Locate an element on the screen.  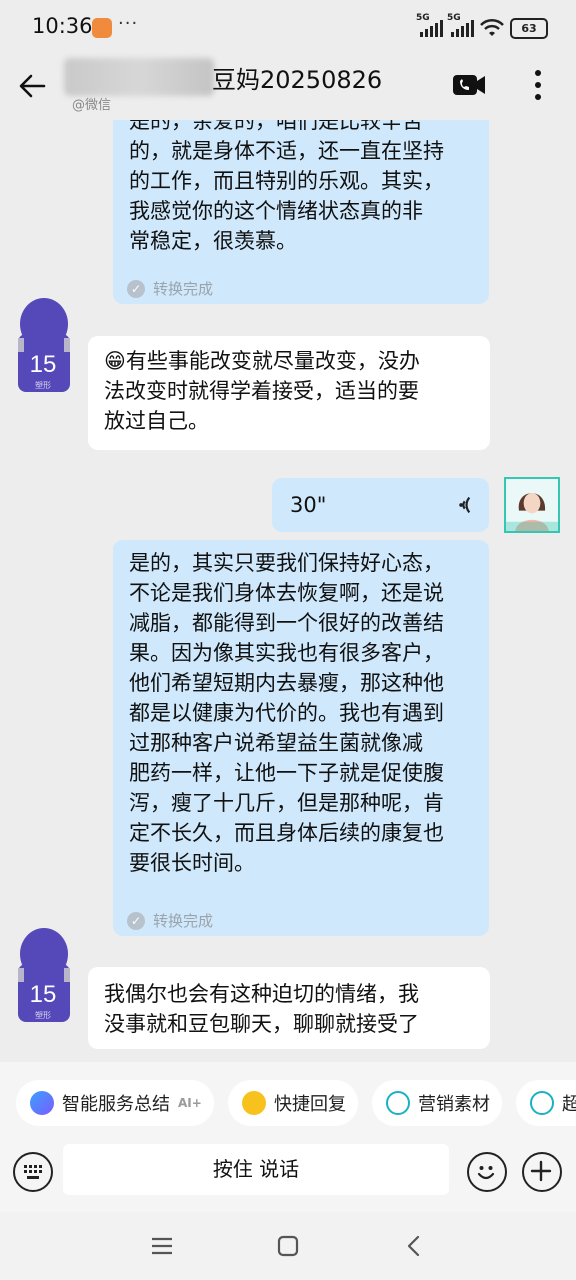
back-arrow-icon is located at coordinates (32, 86).